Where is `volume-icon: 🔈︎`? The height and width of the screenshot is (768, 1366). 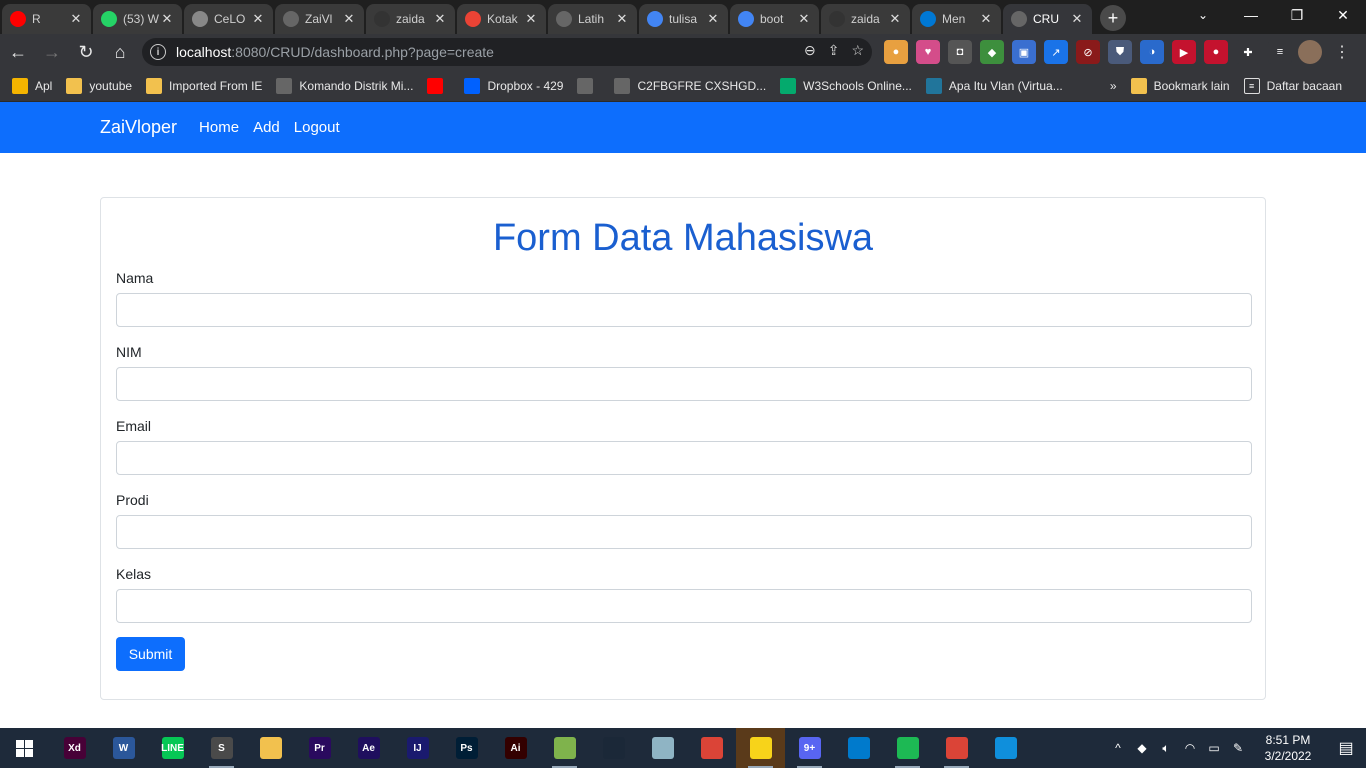
volume-icon: 🔈︎ is located at coordinates (1166, 748).